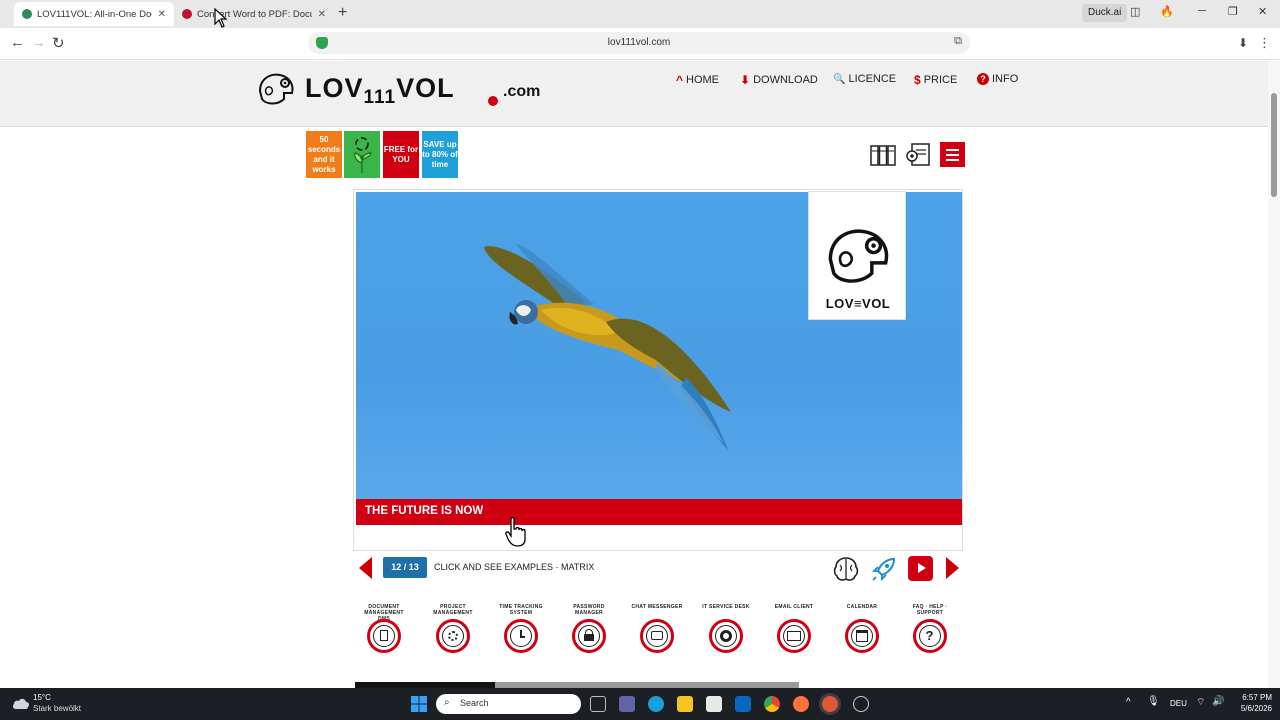 The height and width of the screenshot is (720, 1280). Describe the element at coordinates (1153, 701) in the screenshot. I see `microphone-icon: 🎙` at that location.